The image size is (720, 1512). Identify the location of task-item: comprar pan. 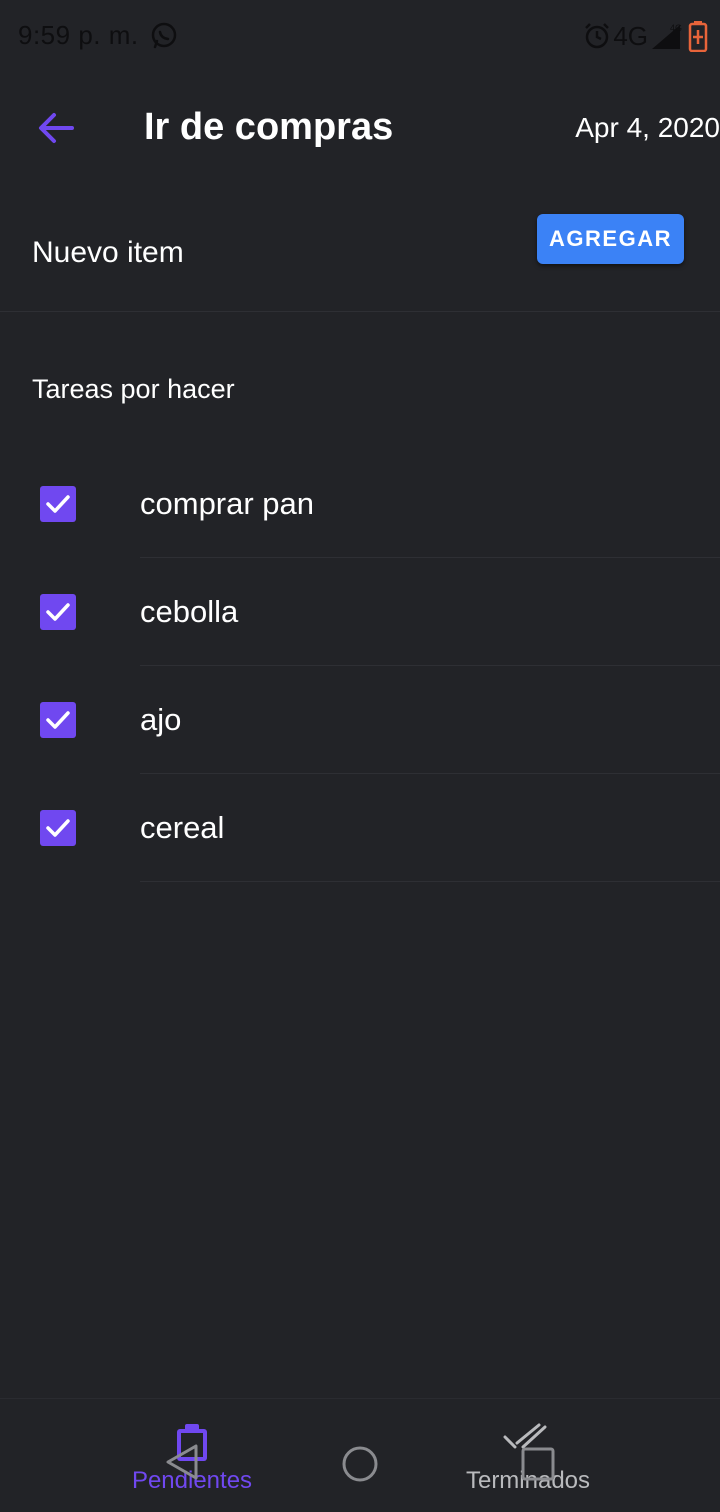
(360, 504).